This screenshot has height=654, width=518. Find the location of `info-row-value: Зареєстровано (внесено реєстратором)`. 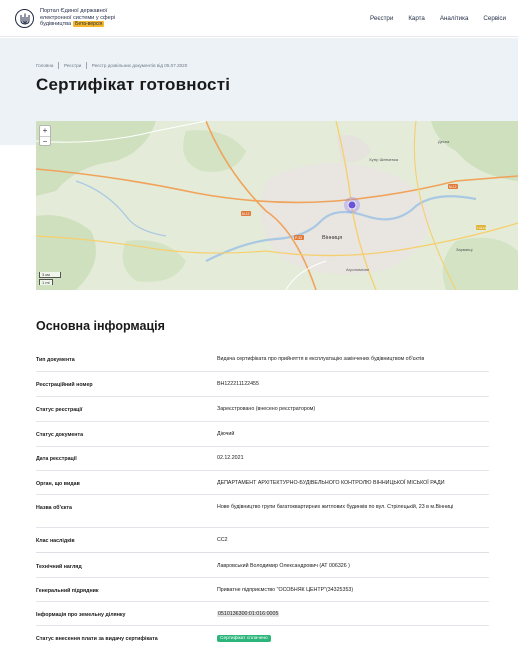

info-row-value: Зареєстровано (внесено реєстратором) is located at coordinates (266, 409).